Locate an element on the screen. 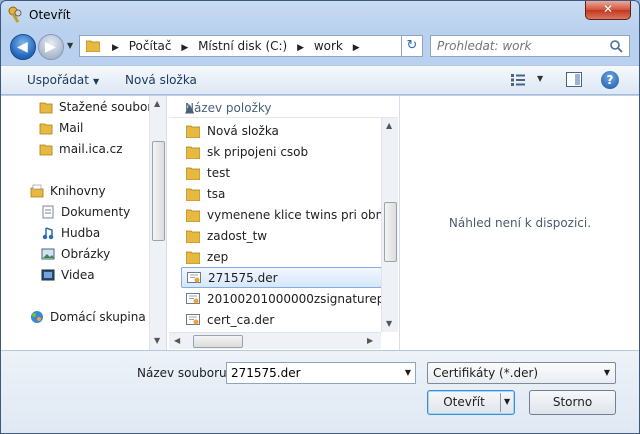  breadcrumb: ▶ Počítač ▶ Místní disk (C:) ▶ work ▶ is located at coordinates (250, 46).